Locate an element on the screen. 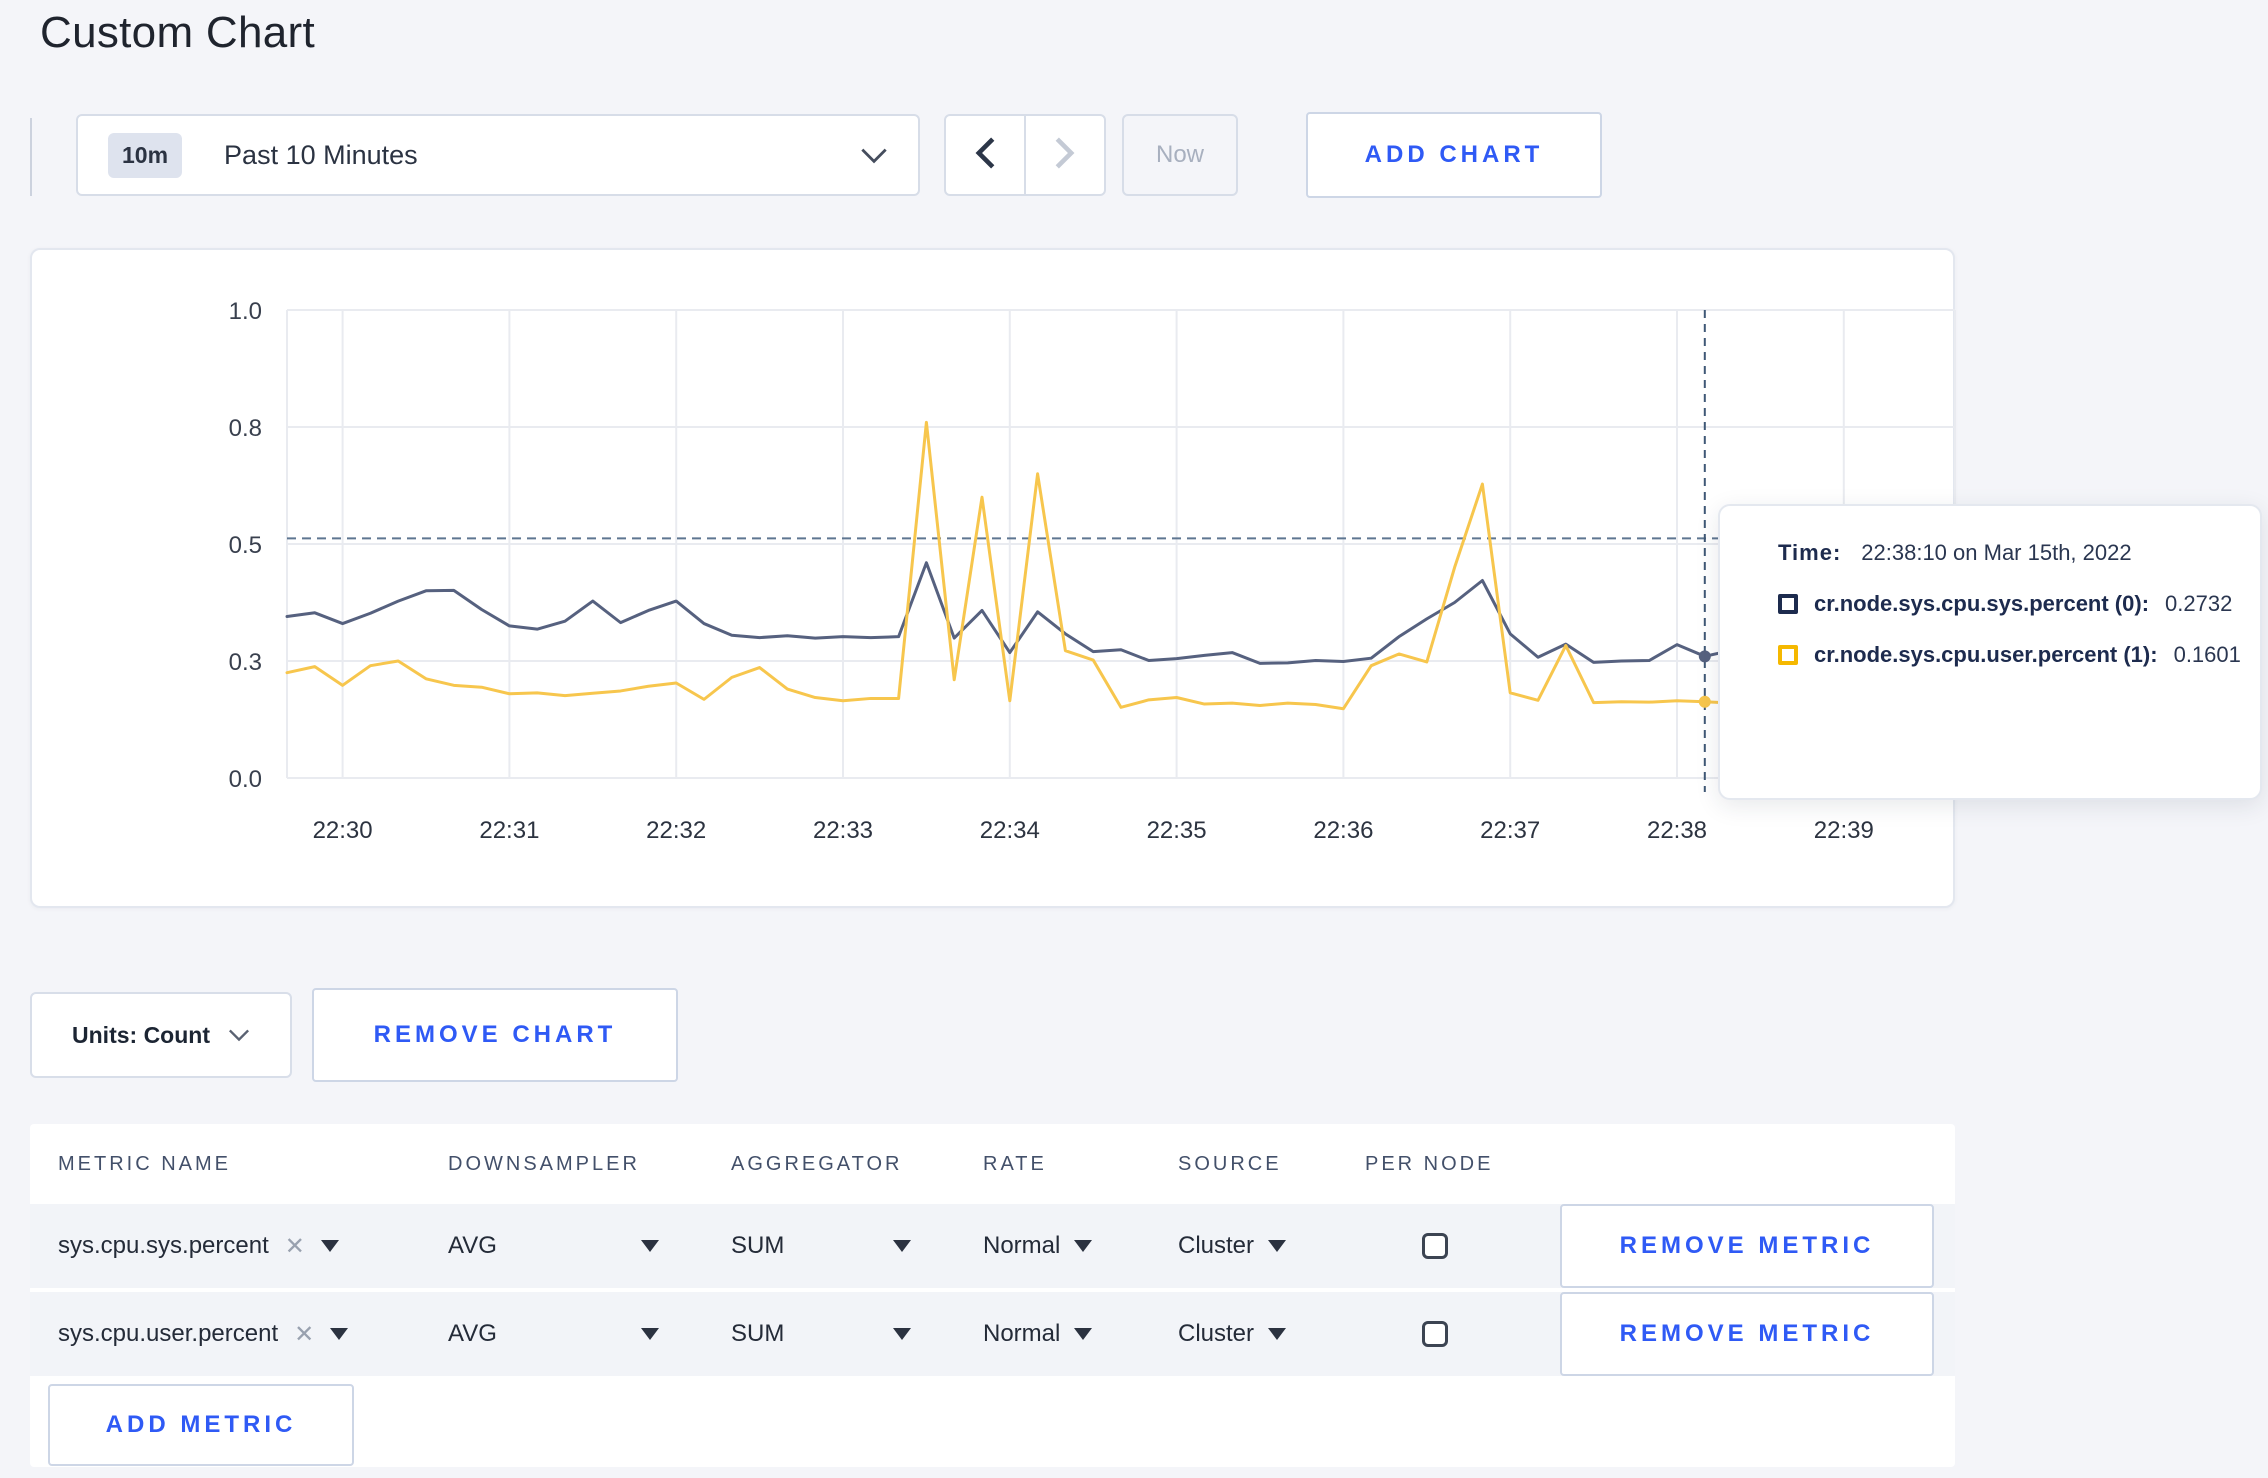  tooltip-series-label: cr.node.sys.cpu.user.percent (1): is located at coordinates (1986, 654).